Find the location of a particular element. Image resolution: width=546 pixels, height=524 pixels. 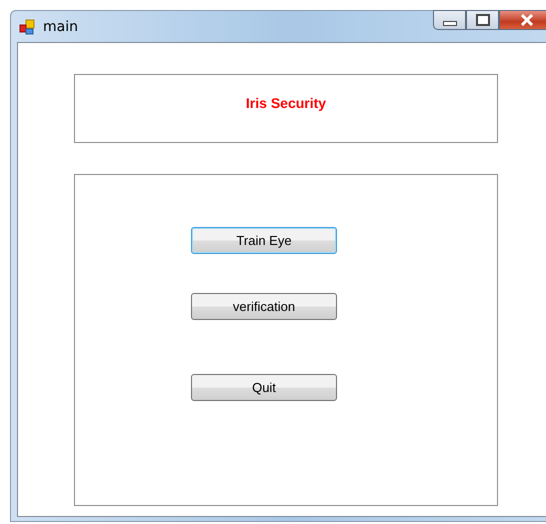

app-title: Iris Security is located at coordinates (286, 104).